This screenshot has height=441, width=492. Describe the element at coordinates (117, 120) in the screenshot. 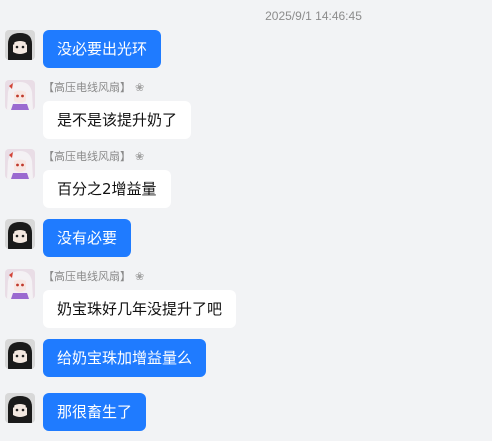

I see `message-bubble: 是不是该提升奶了` at that location.